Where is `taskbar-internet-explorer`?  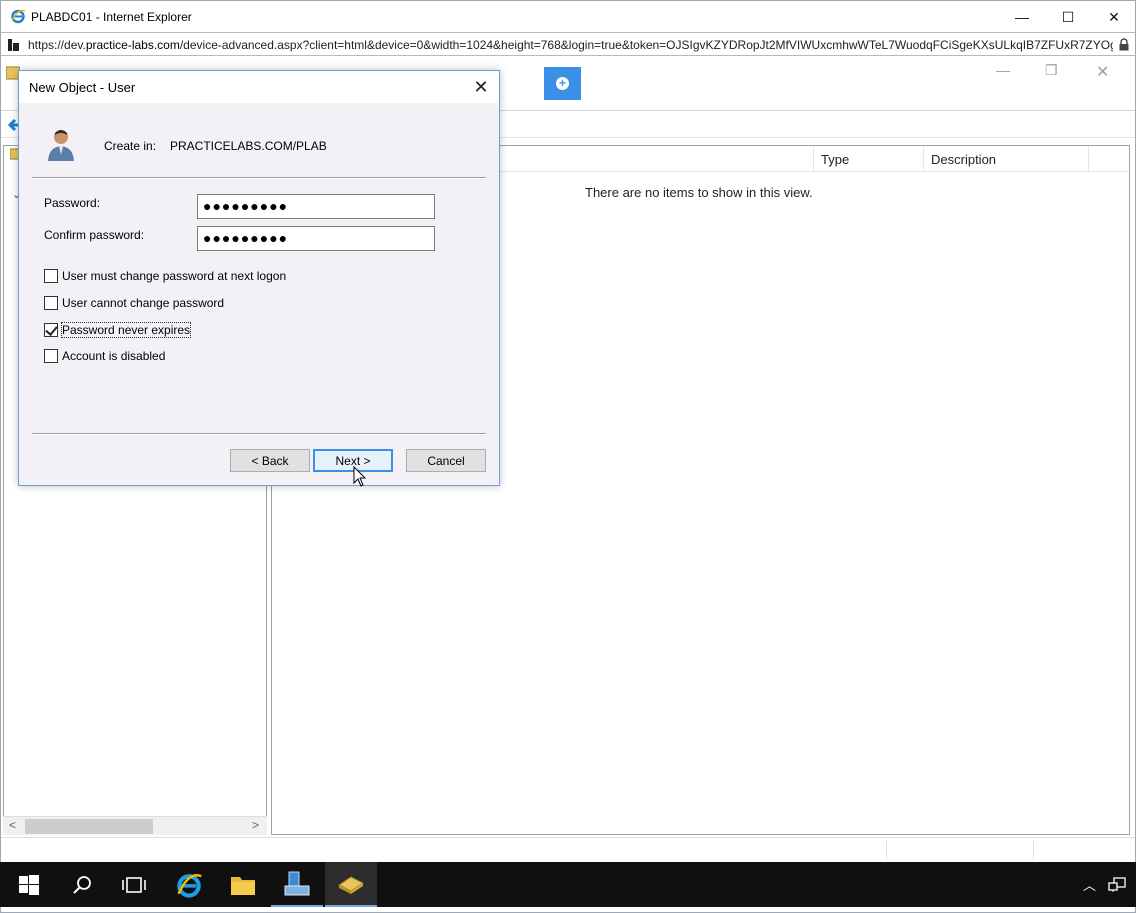
taskbar-internet-explorer is located at coordinates (189, 884).